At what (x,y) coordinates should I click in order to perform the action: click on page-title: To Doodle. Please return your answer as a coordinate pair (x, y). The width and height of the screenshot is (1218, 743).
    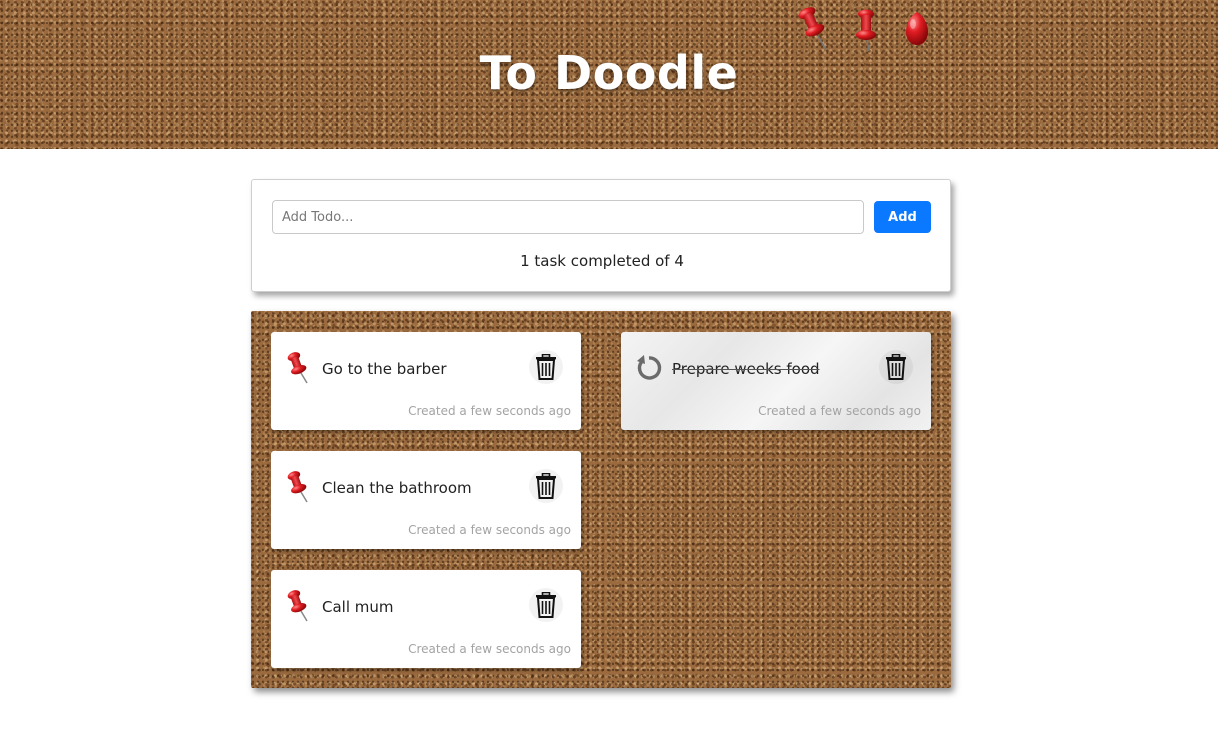
    Looking at the image, I should click on (609, 73).